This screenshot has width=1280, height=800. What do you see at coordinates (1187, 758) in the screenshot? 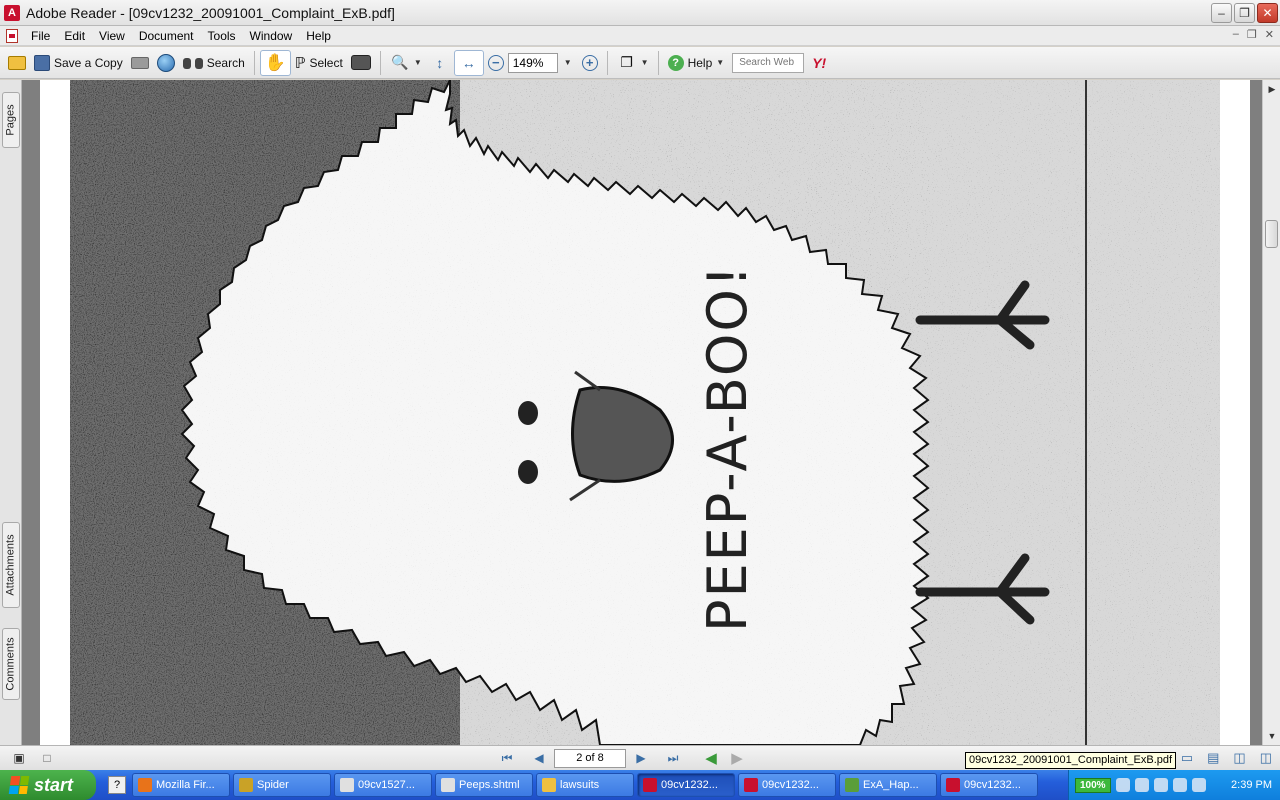
I see `single-page-view-icon: ▭` at bounding box center [1187, 758].